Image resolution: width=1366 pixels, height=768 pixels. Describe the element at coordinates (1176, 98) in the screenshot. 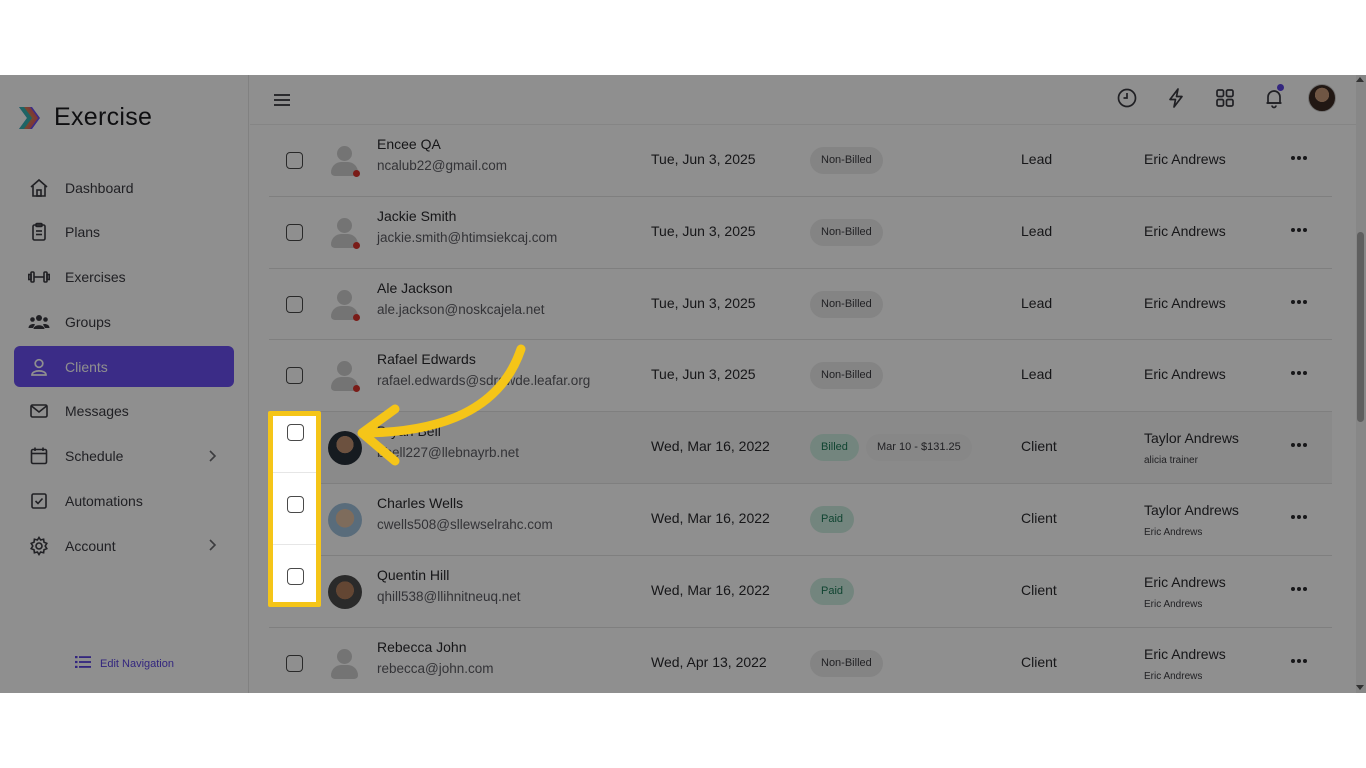

I see `lightning-icon` at that location.